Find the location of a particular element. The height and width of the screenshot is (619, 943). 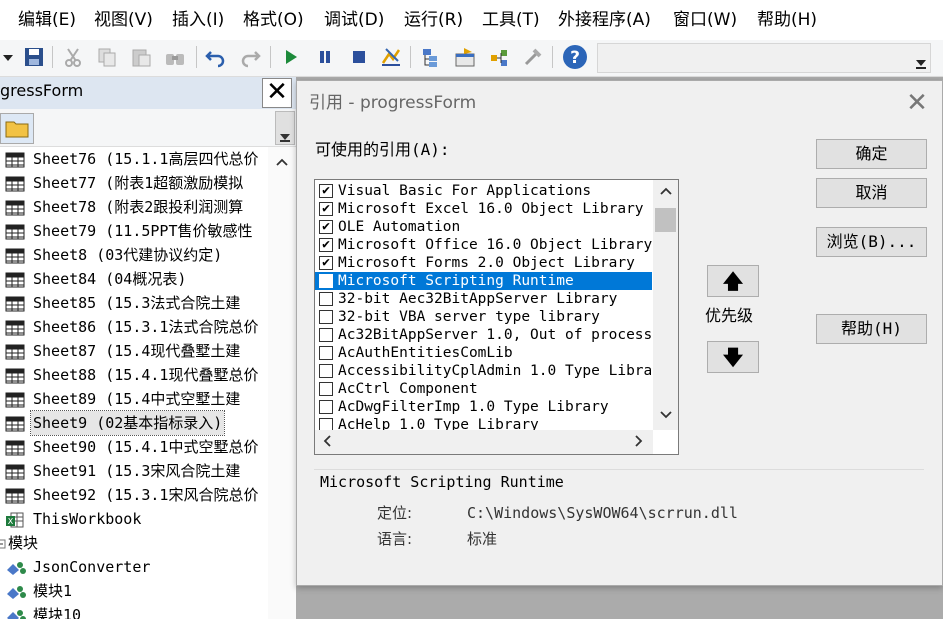

reference-item: ✔ Microsoft Forms 2.0 Object Library is located at coordinates (483, 263).